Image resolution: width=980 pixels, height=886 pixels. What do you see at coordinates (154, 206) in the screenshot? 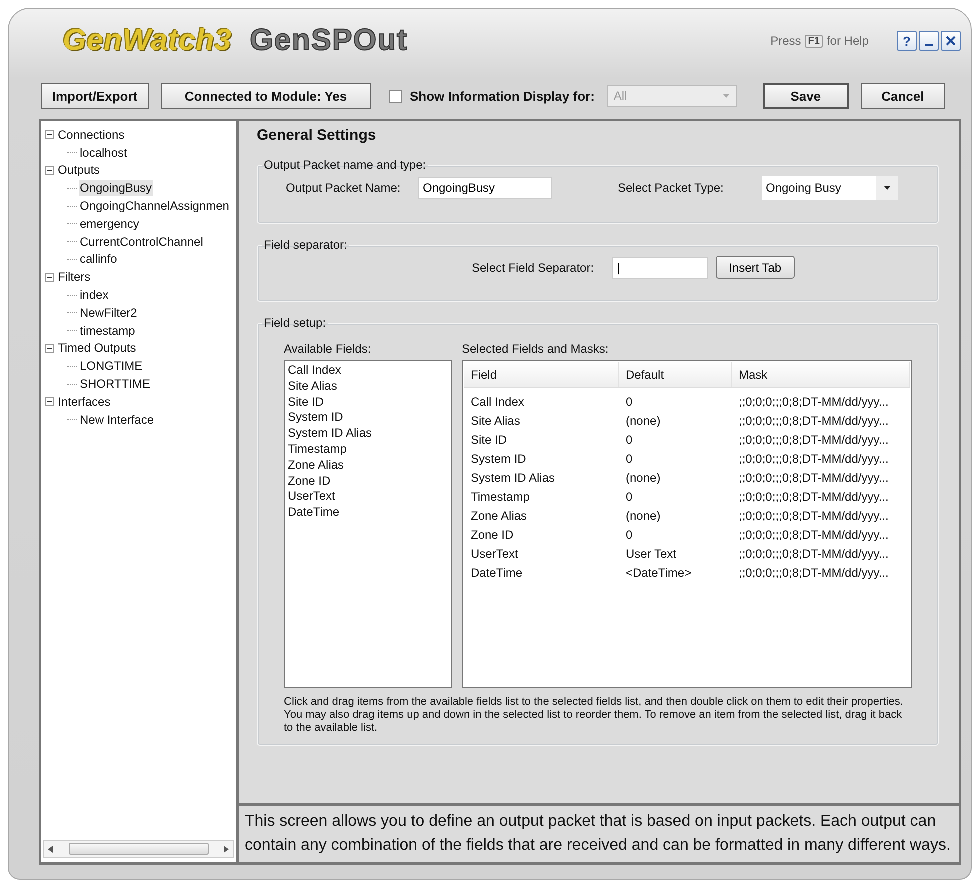
I see `tree-item: OngoingChannelAssignmen` at bounding box center [154, 206].